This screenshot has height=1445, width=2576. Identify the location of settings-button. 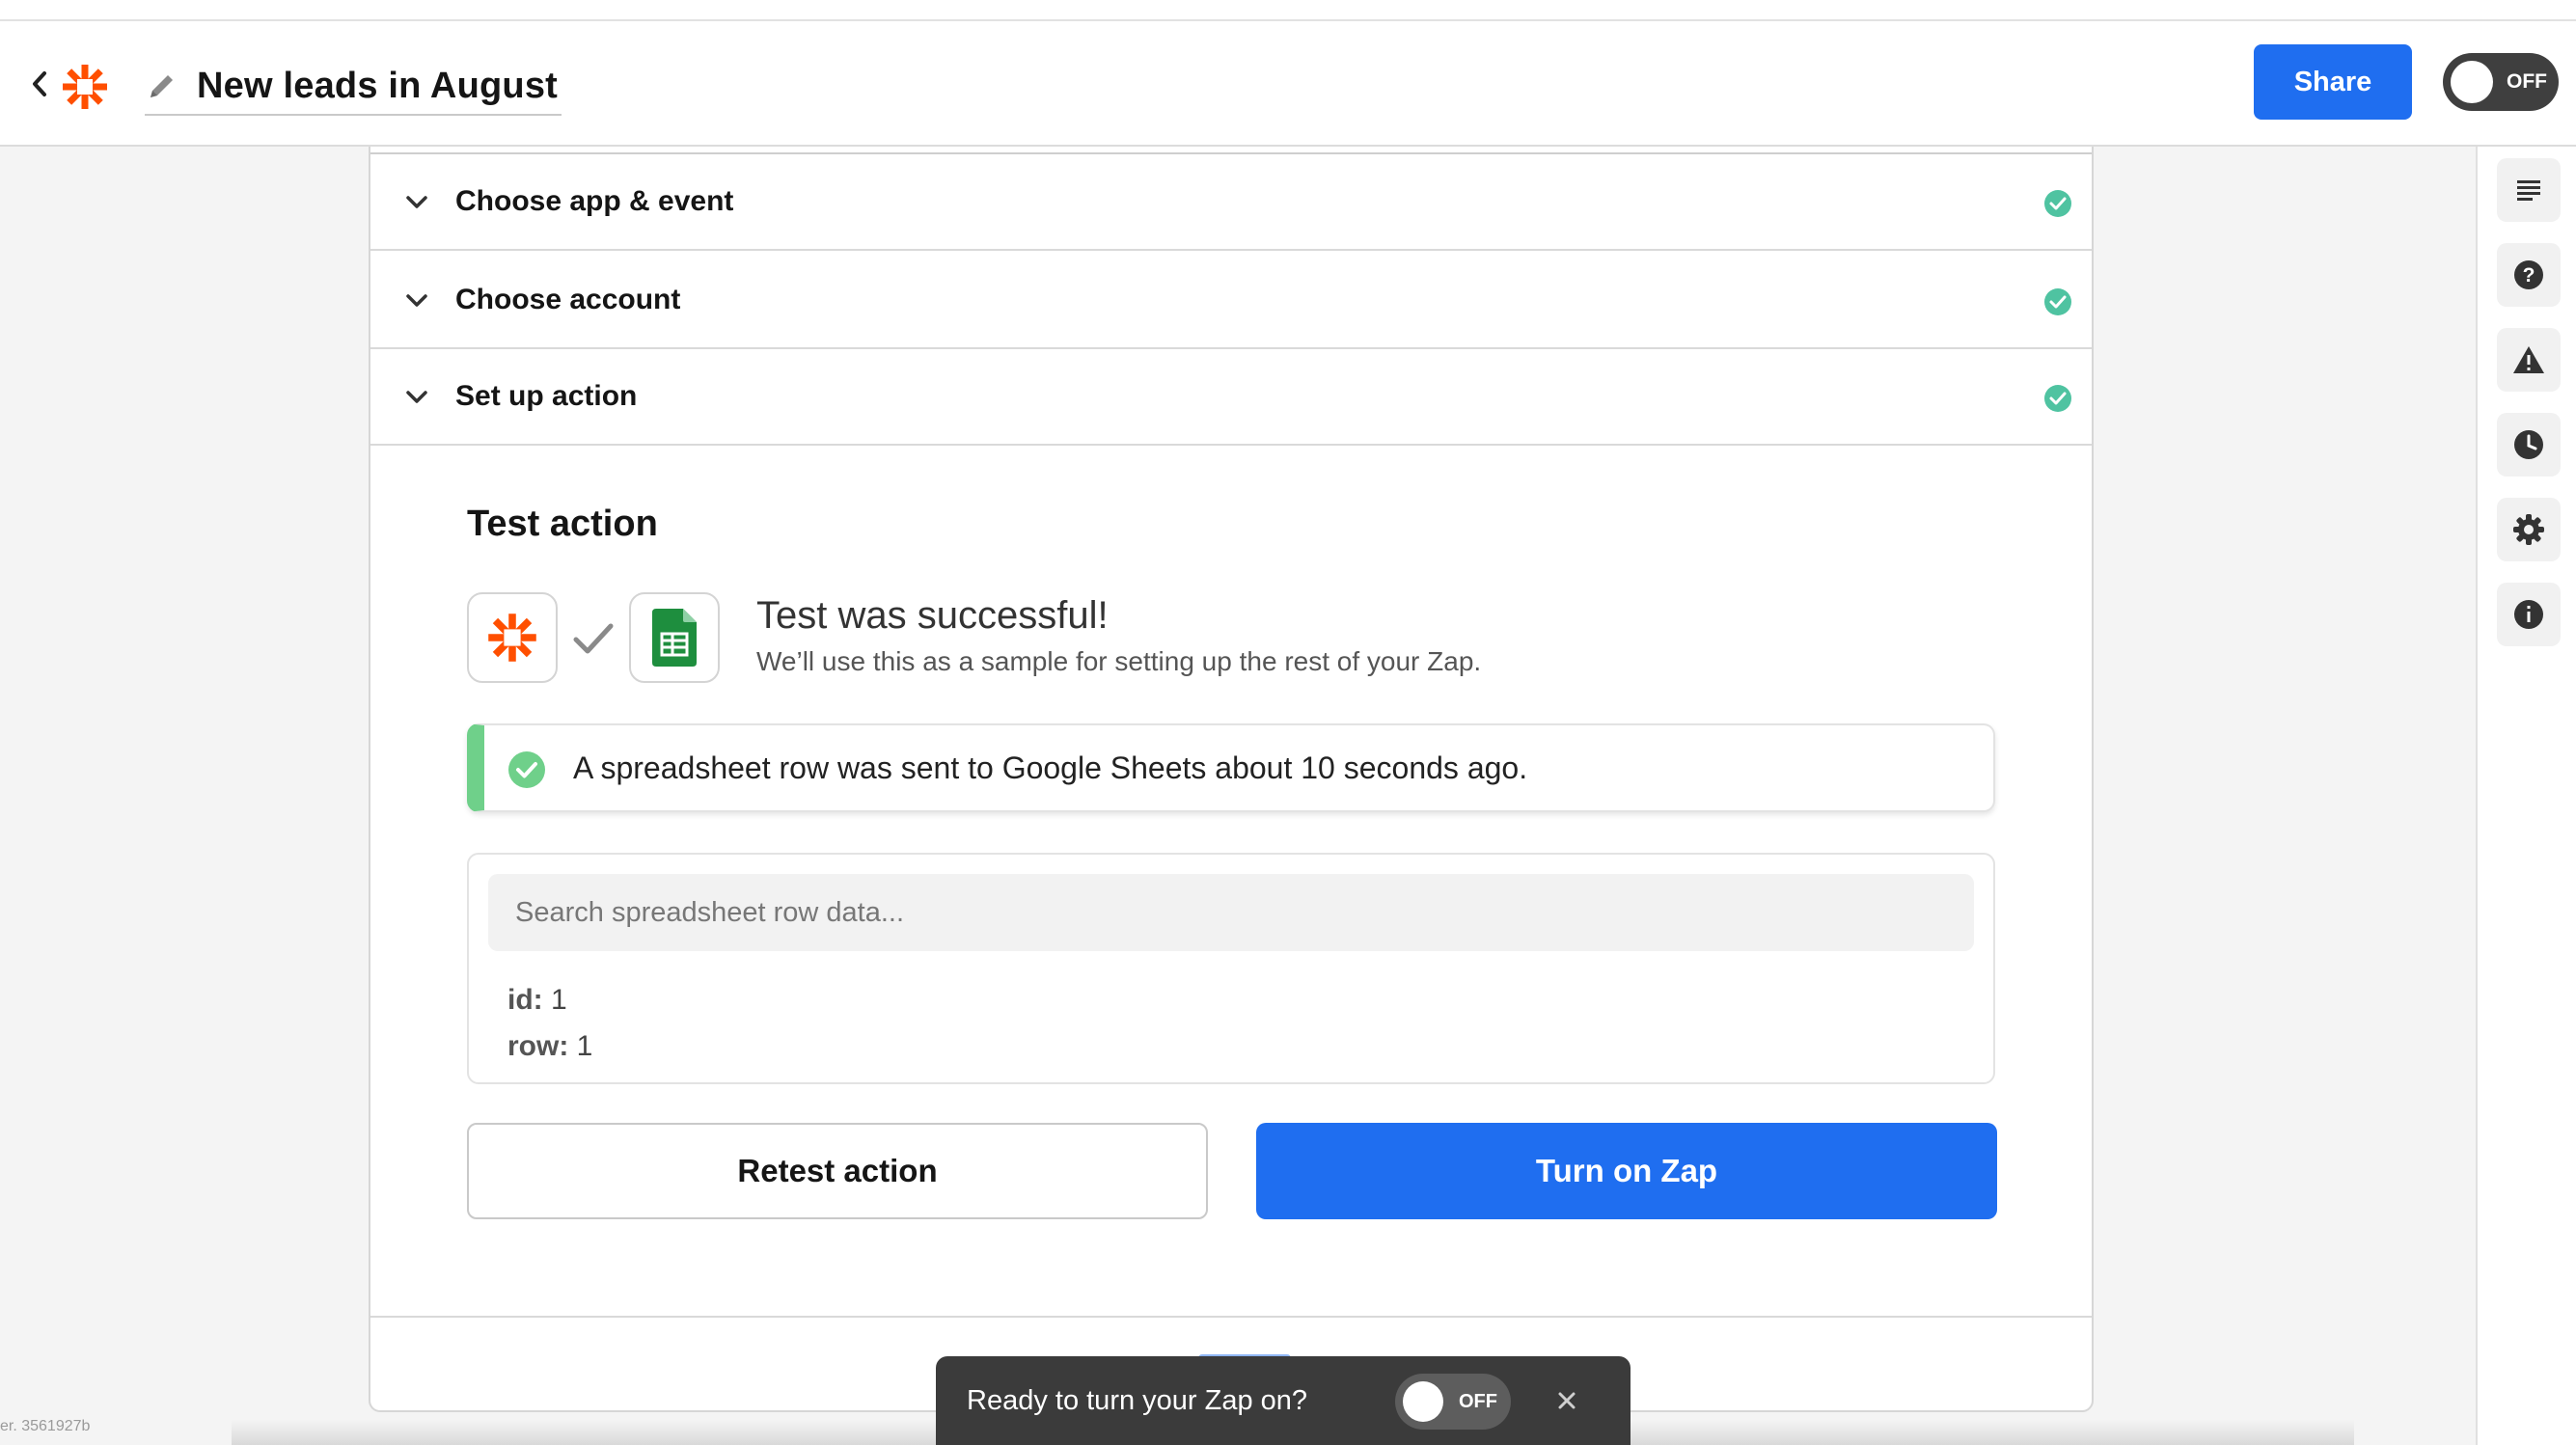
(2529, 529).